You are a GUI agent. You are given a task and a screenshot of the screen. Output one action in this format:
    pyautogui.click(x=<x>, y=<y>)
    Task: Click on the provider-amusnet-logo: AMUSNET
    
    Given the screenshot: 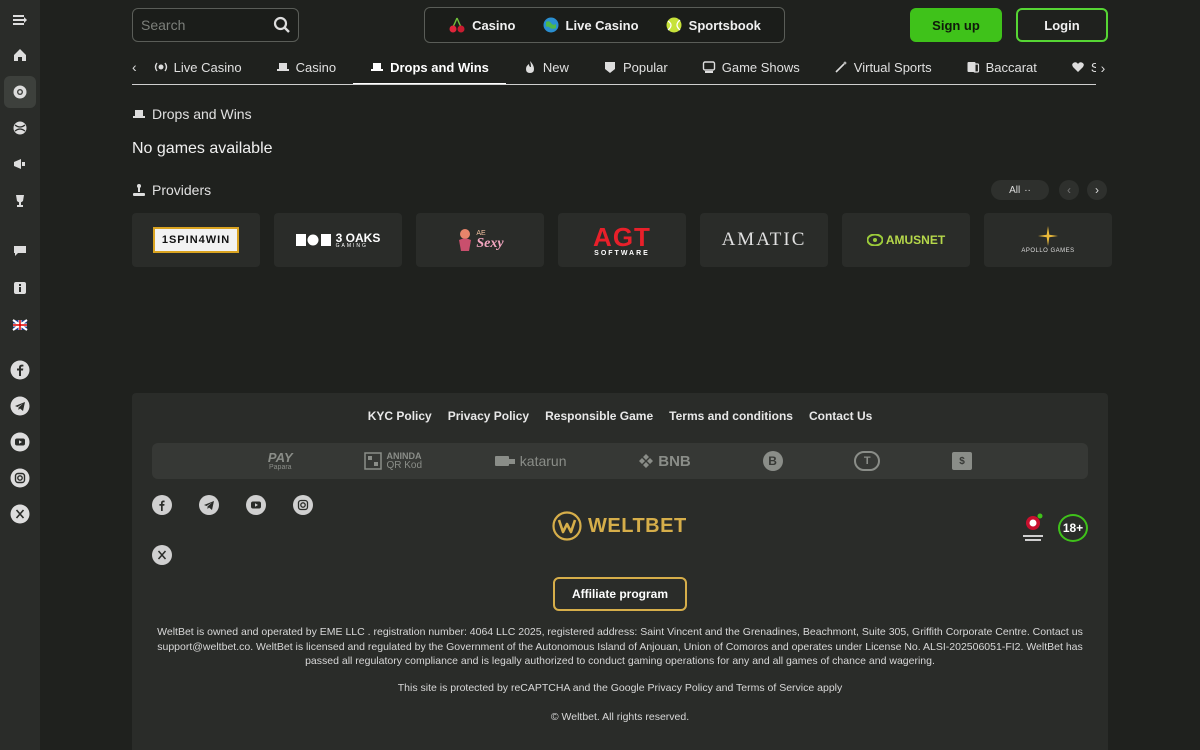 What is the action you would take?
    pyautogui.click(x=905, y=240)
    